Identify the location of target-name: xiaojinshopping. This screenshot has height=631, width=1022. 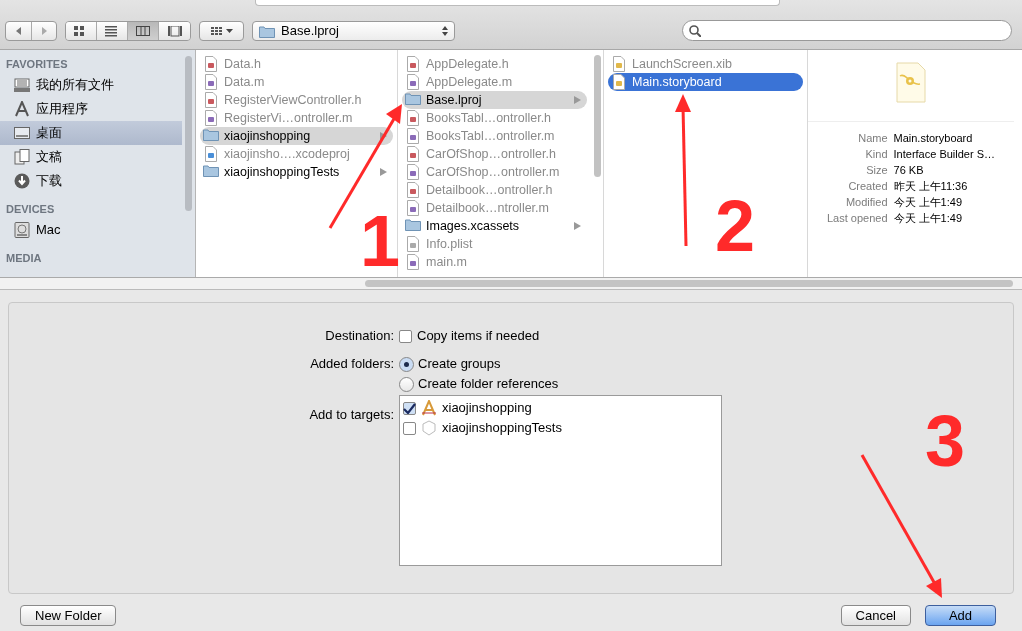
(487, 408).